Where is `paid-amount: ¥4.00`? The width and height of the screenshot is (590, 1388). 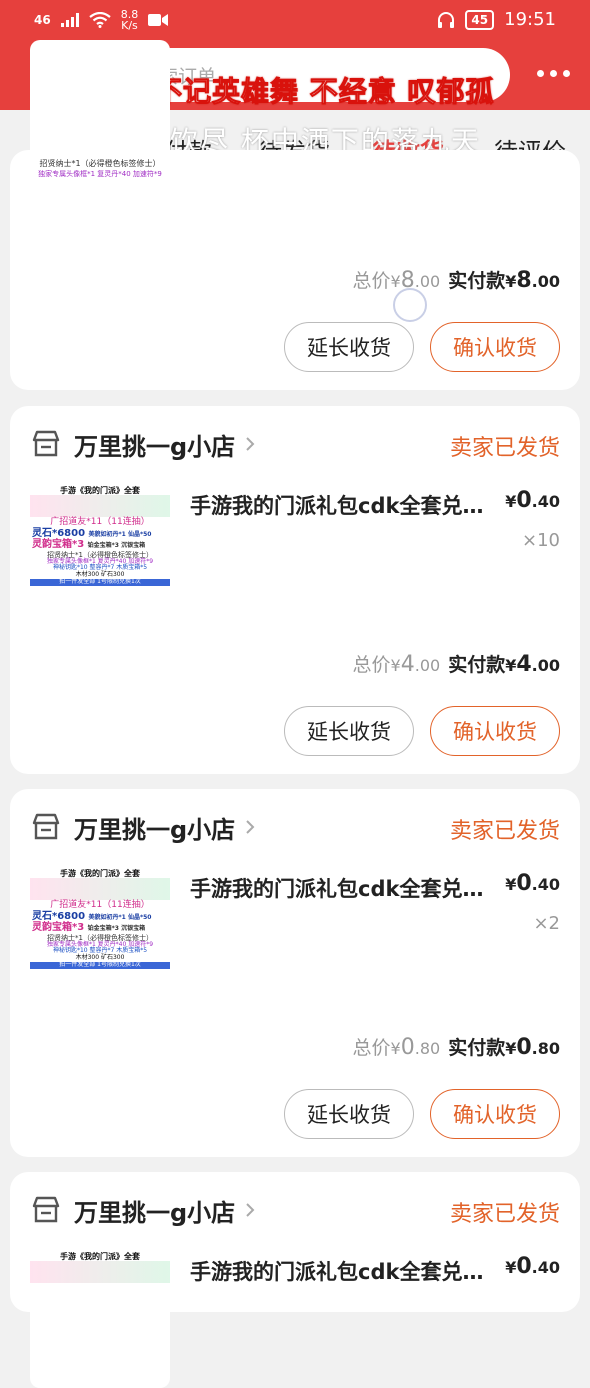 paid-amount: ¥4.00 is located at coordinates (532, 664).